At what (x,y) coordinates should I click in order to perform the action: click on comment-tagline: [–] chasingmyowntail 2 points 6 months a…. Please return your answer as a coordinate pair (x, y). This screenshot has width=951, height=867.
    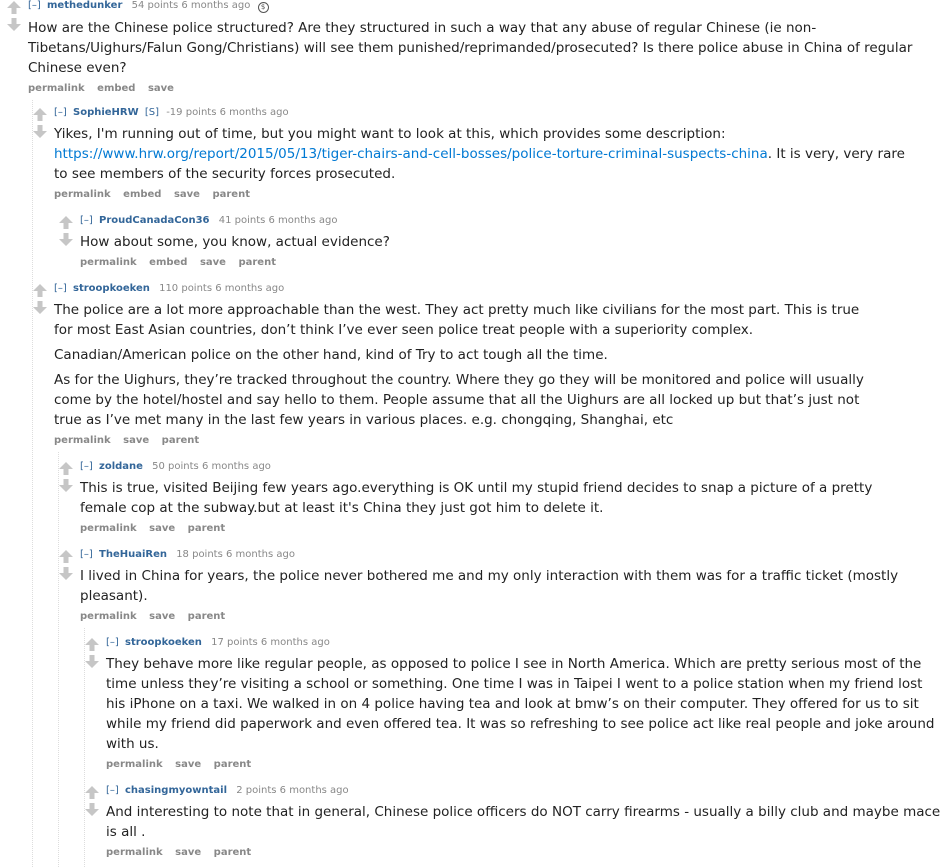
    Looking at the image, I should click on (523, 791).